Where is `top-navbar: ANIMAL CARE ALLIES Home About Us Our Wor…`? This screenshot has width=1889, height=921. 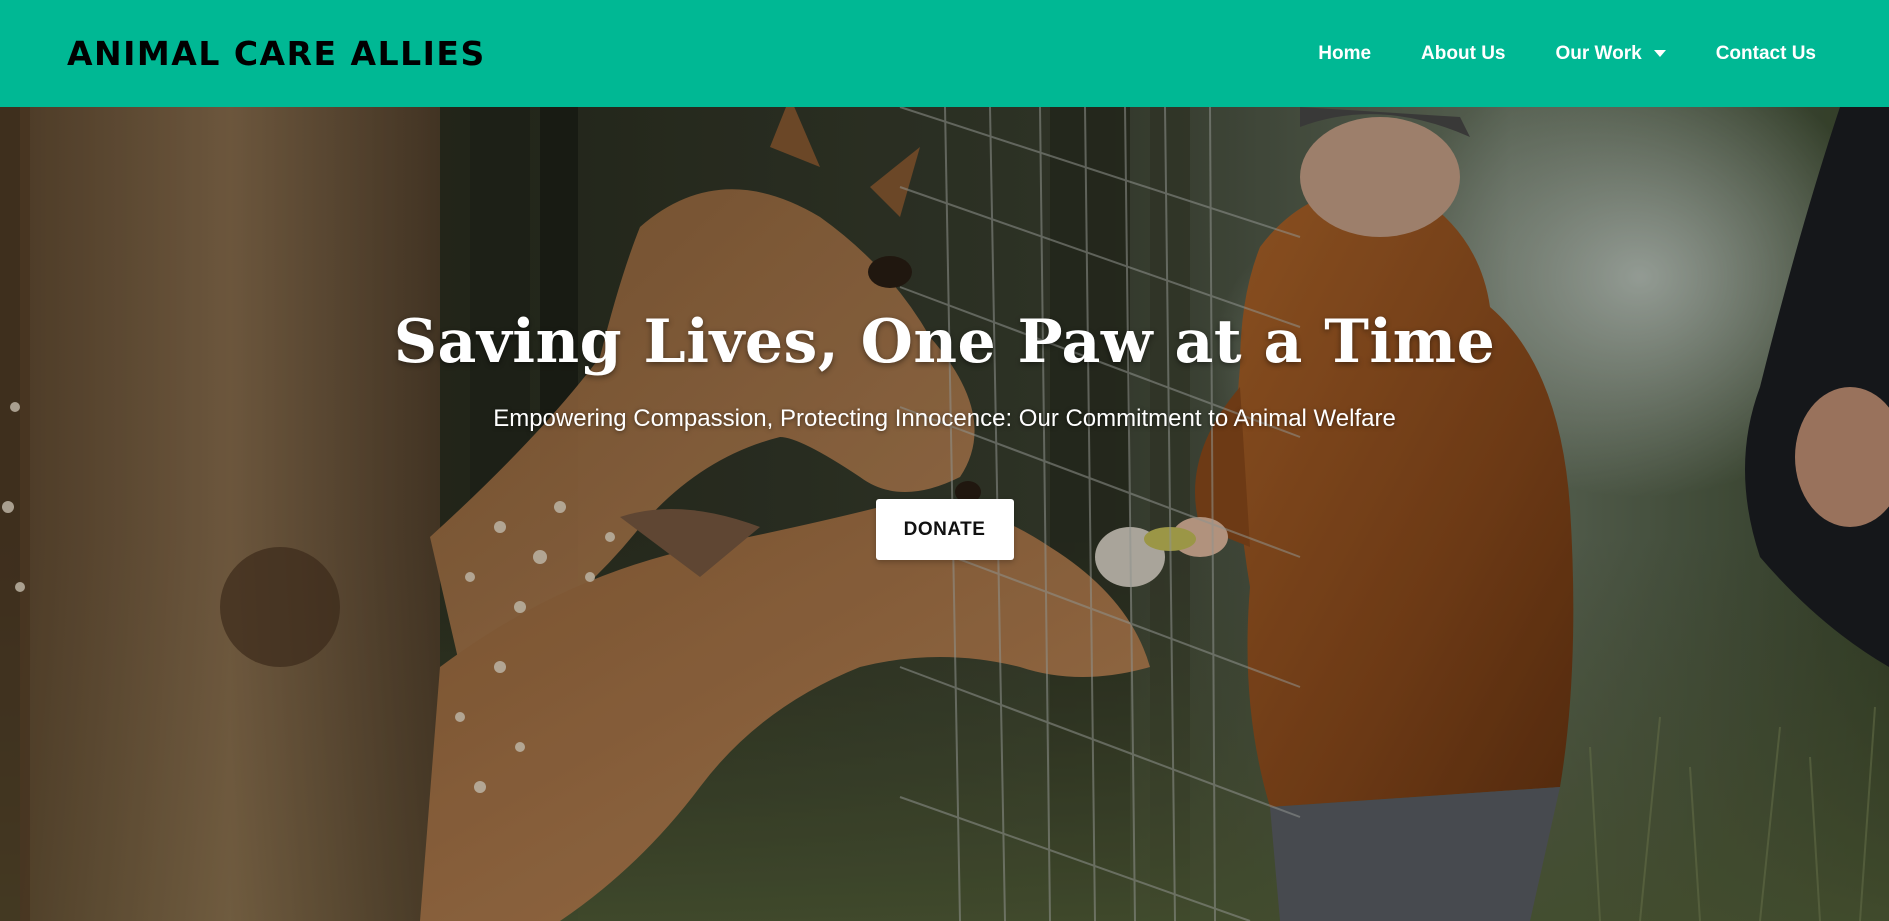
top-navbar: ANIMAL CARE ALLIES Home About Us Our Wor… is located at coordinates (944, 53).